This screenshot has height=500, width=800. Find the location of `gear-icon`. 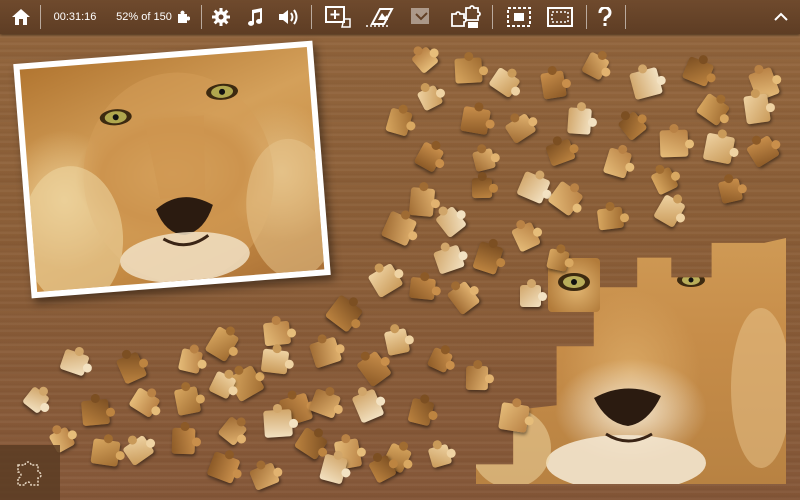

gear-icon is located at coordinates (221, 17).